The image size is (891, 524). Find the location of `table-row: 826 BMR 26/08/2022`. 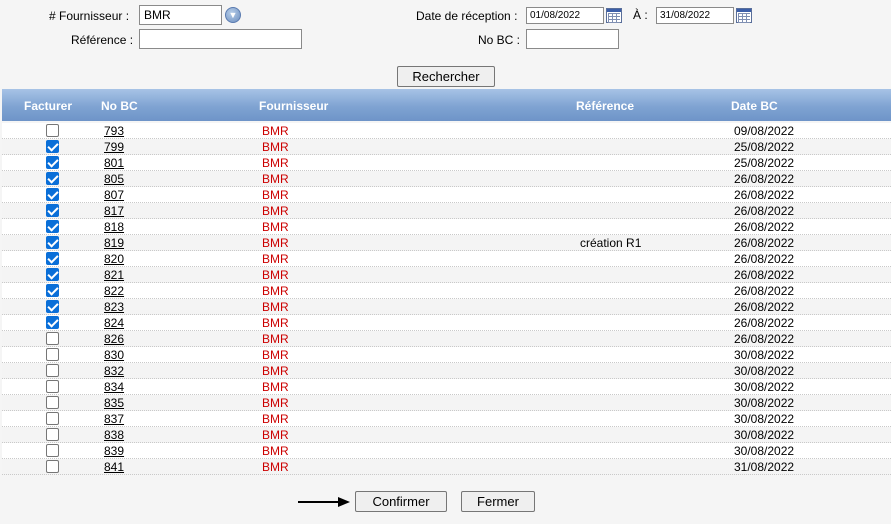

table-row: 826 BMR 26/08/2022 is located at coordinates (446, 339).